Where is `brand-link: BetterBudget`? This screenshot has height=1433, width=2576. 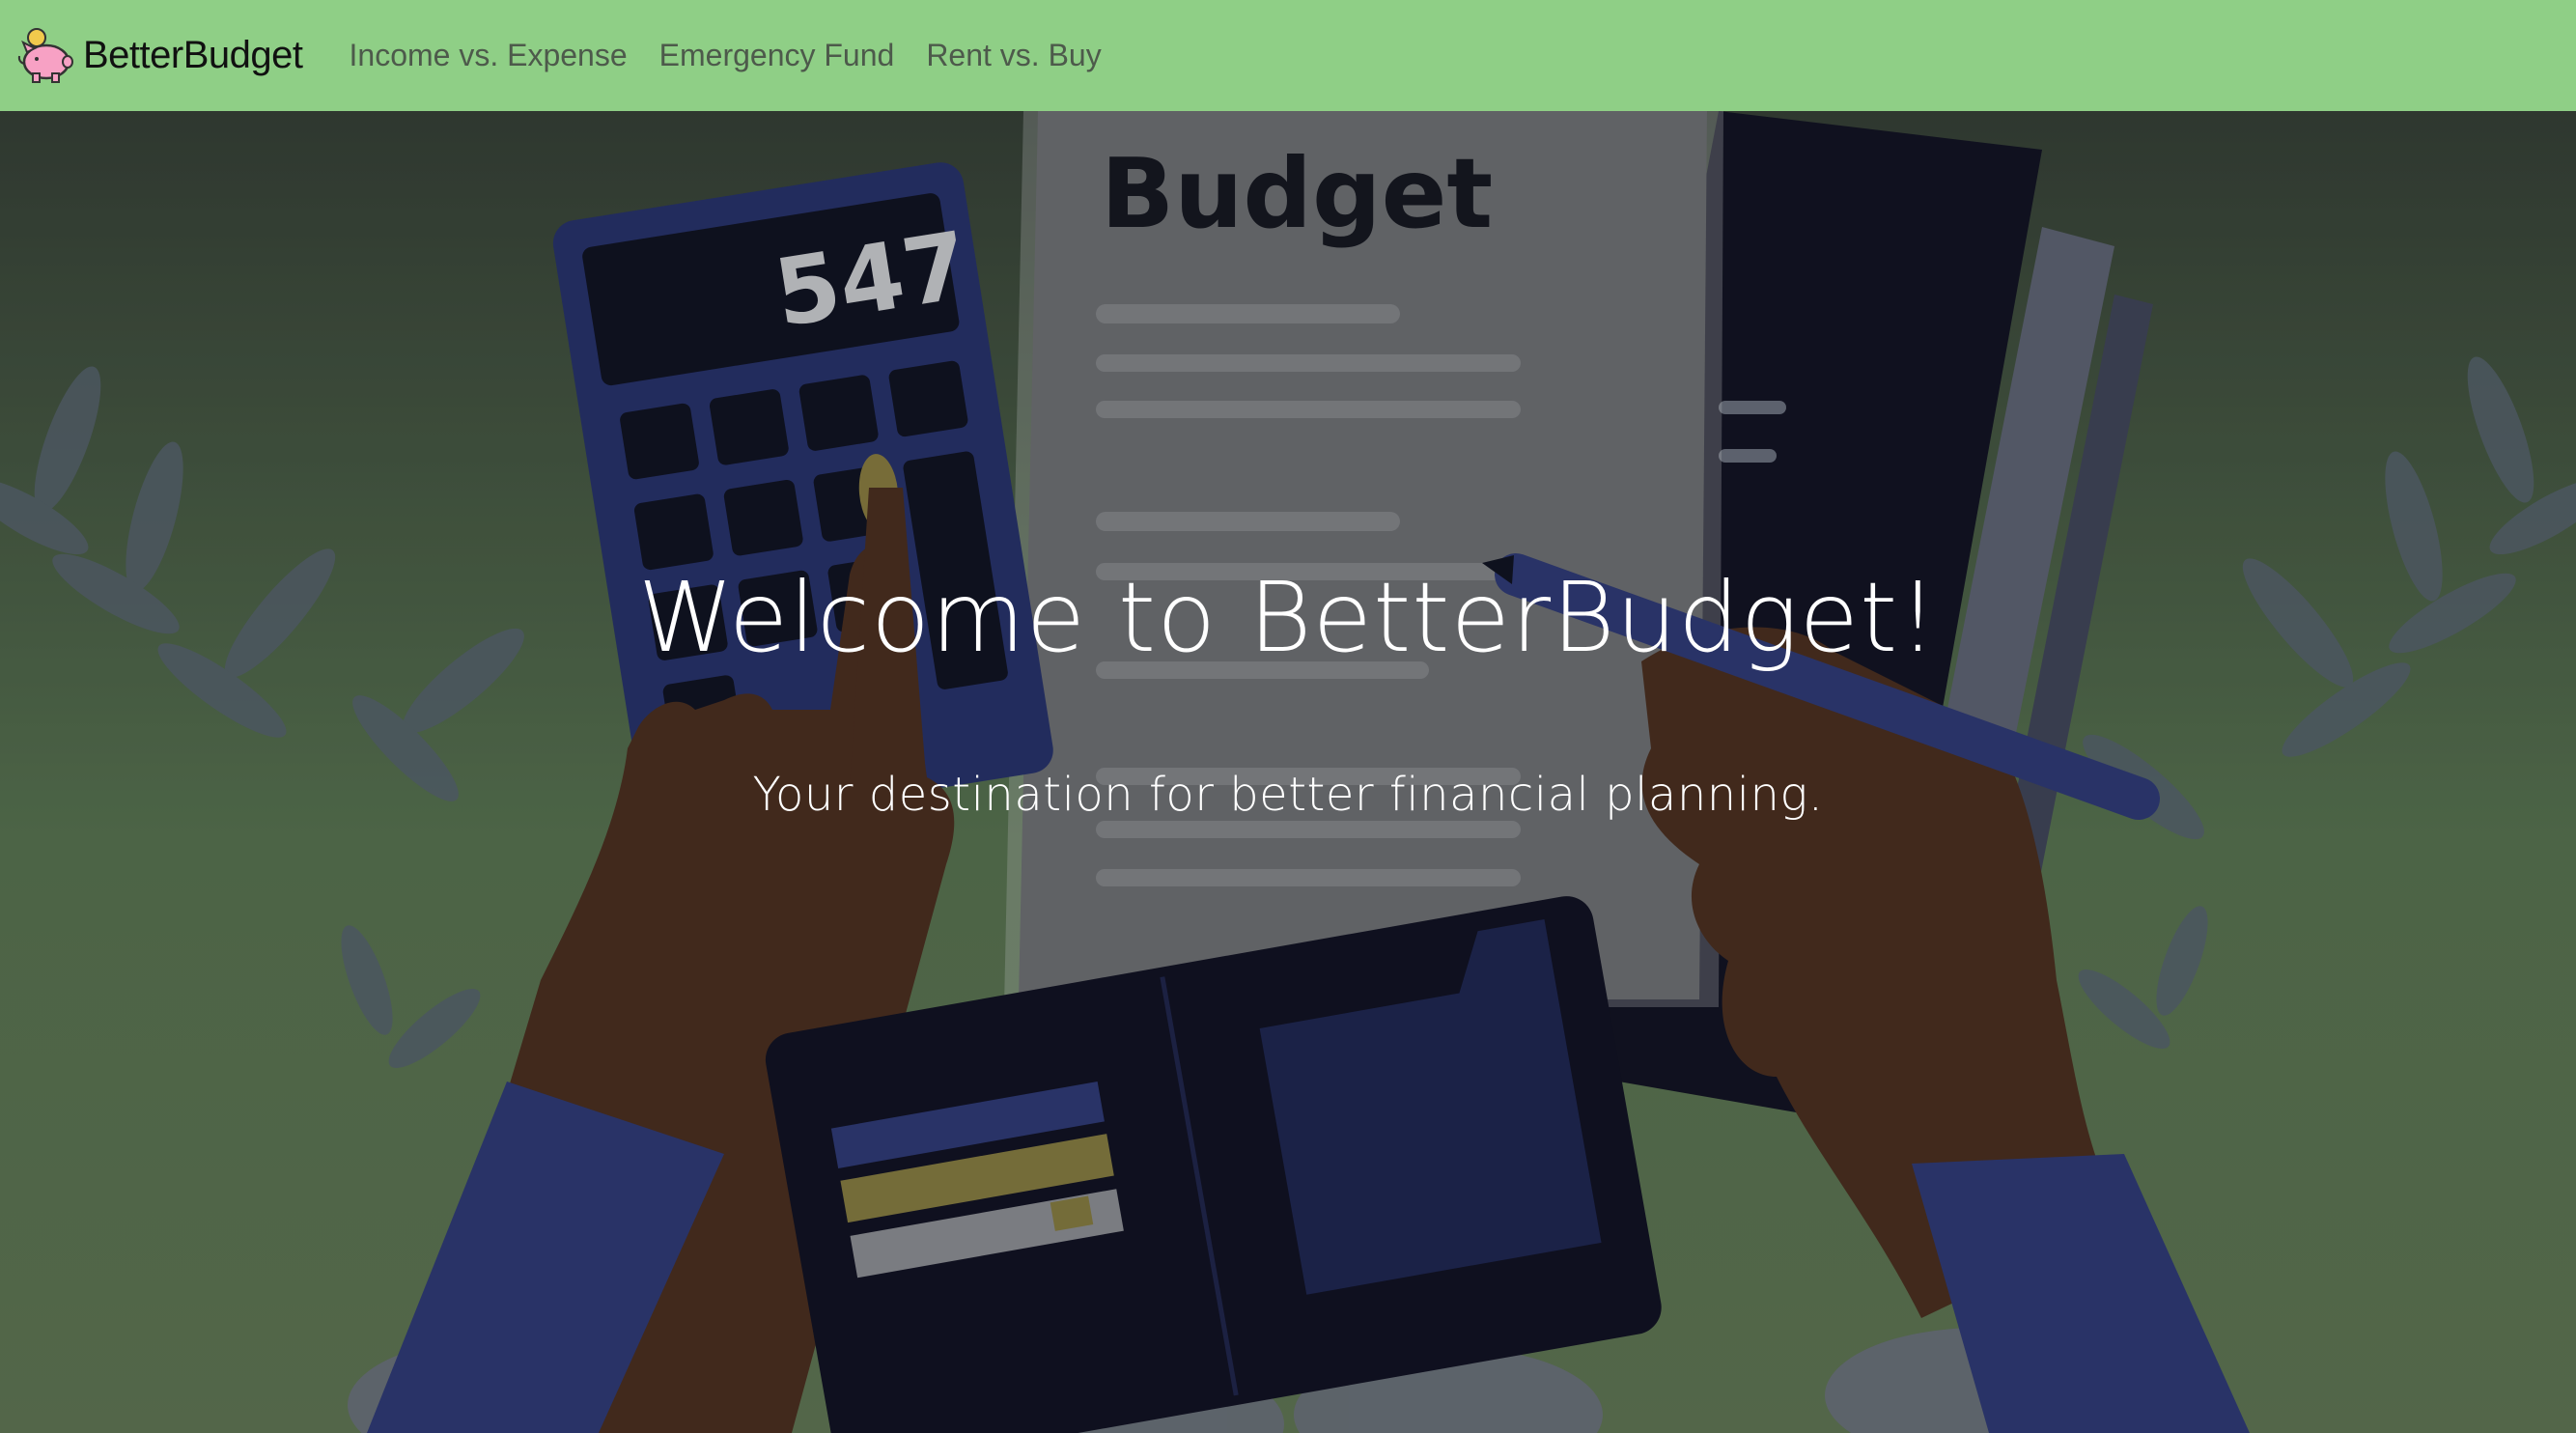
brand-link: BetterBudget is located at coordinates (159, 56).